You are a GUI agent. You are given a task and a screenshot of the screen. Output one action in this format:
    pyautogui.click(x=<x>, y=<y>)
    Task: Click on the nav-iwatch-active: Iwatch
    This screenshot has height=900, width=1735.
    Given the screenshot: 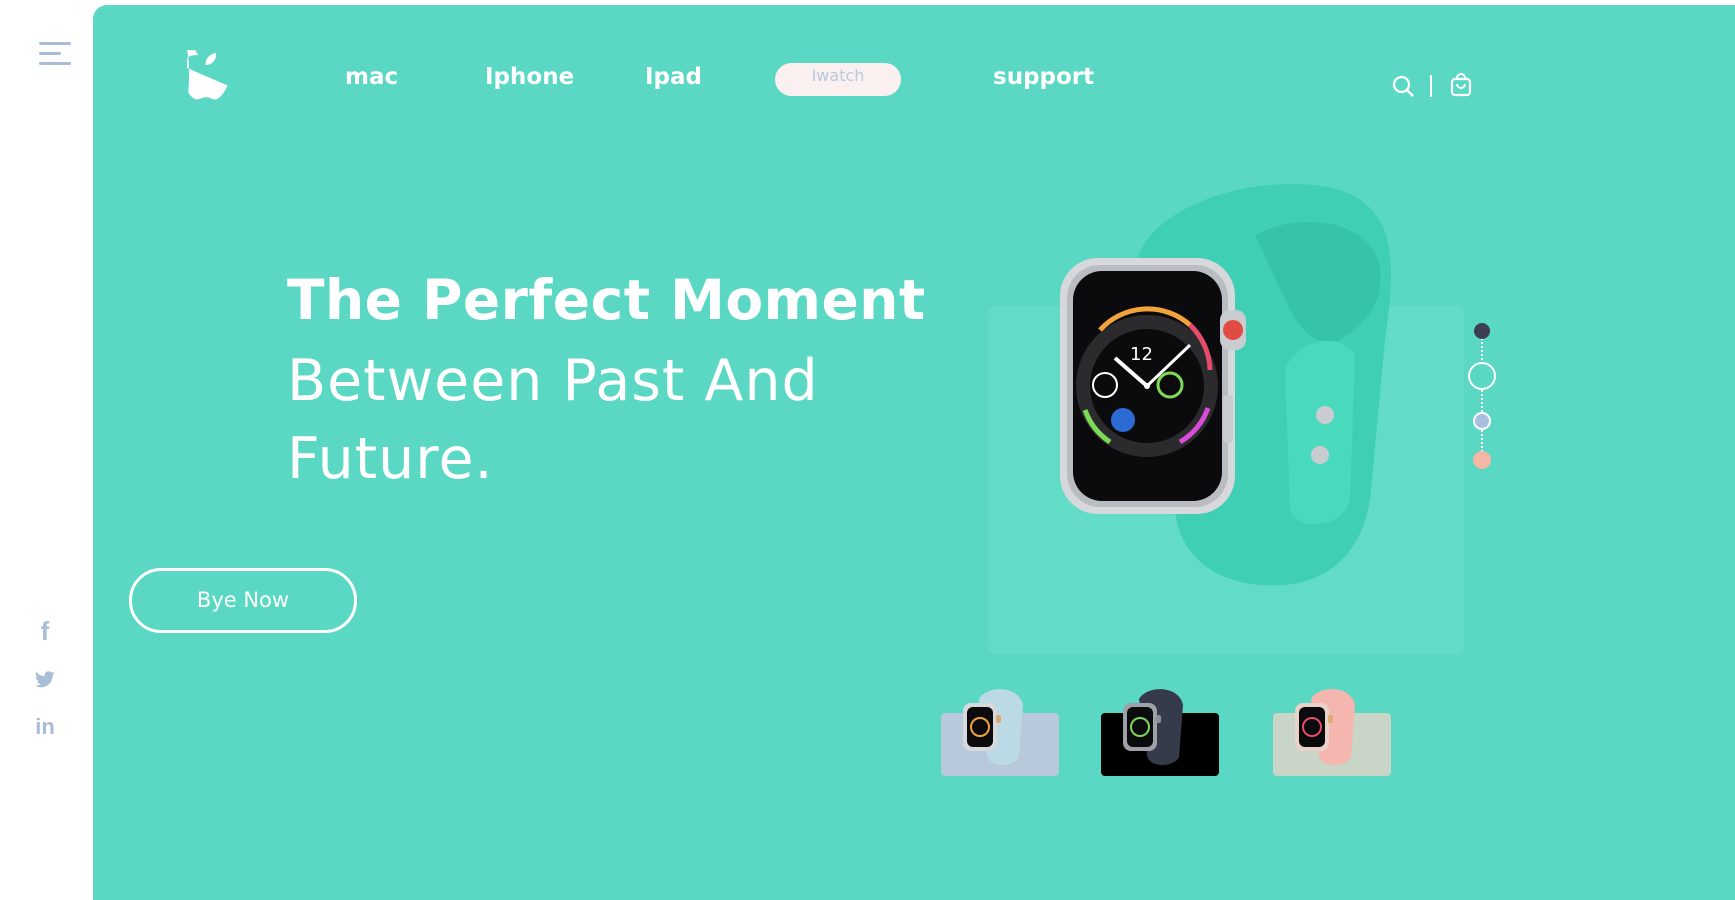 What is the action you would take?
    pyautogui.click(x=838, y=79)
    